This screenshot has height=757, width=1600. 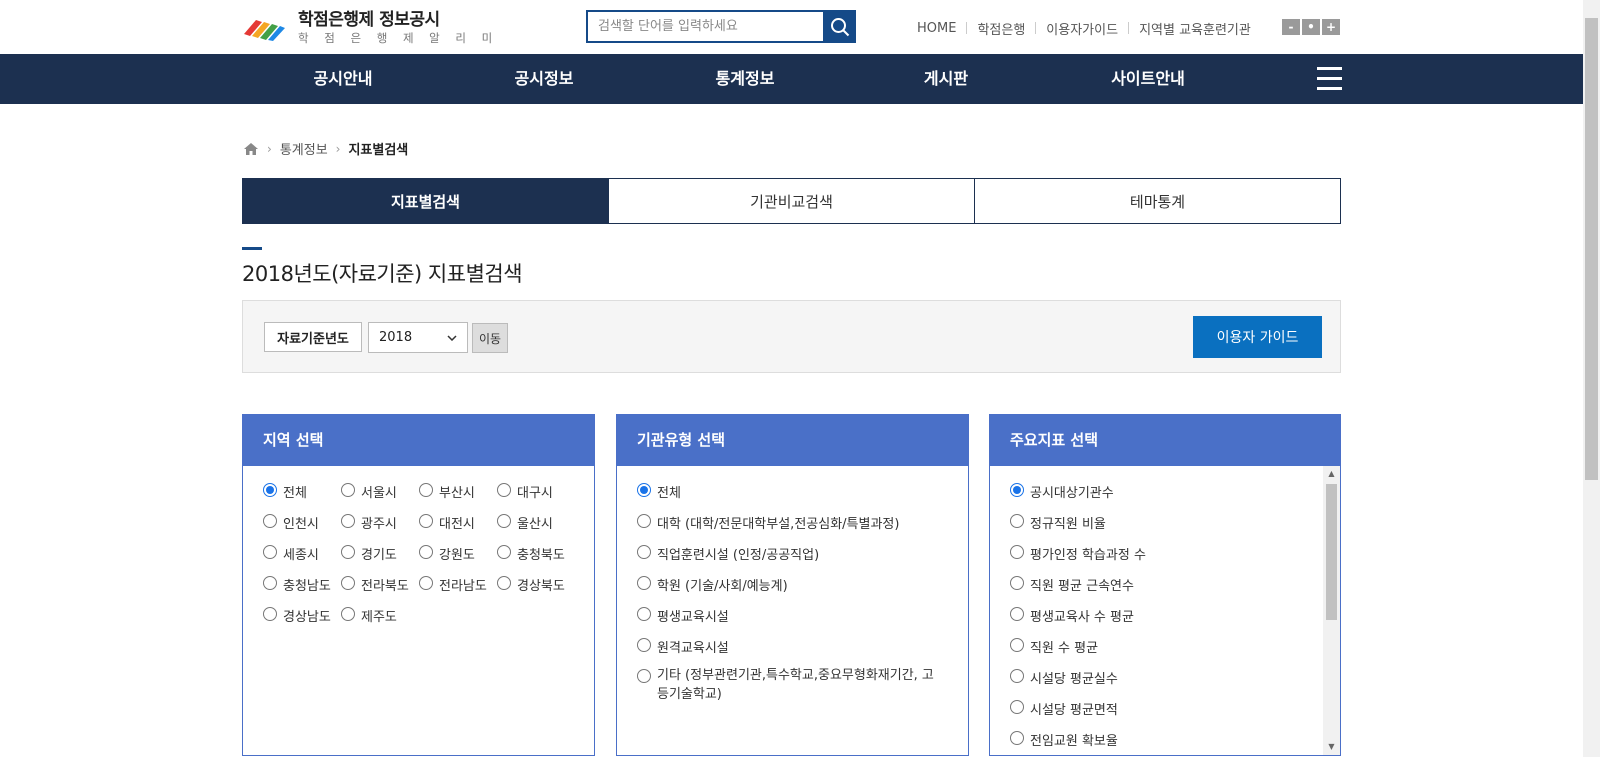 I want to click on zoom-out-button: -, so click(x=1291, y=27).